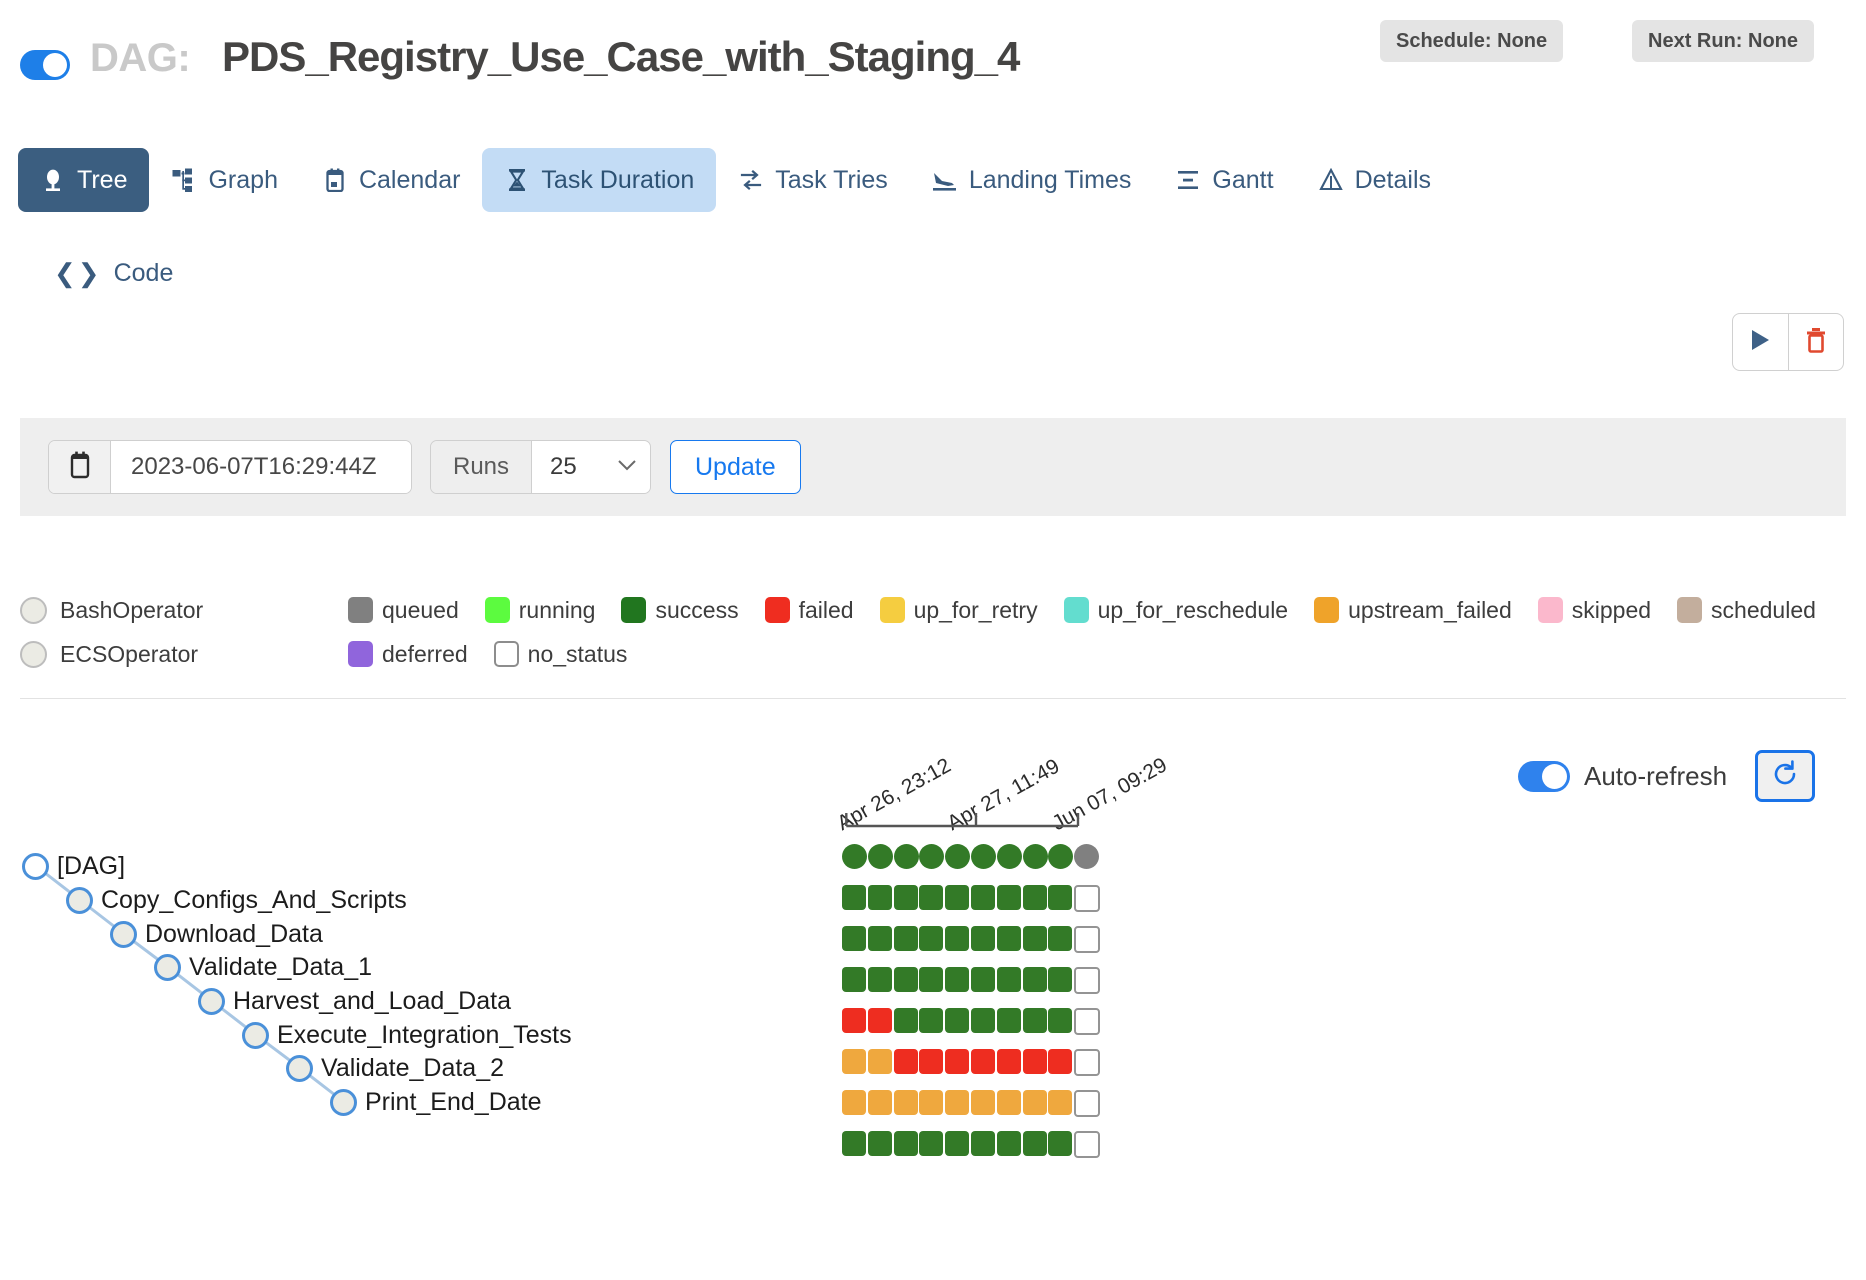 This screenshot has width=1866, height=1280. I want to click on delete-dag-button, so click(1815, 342).